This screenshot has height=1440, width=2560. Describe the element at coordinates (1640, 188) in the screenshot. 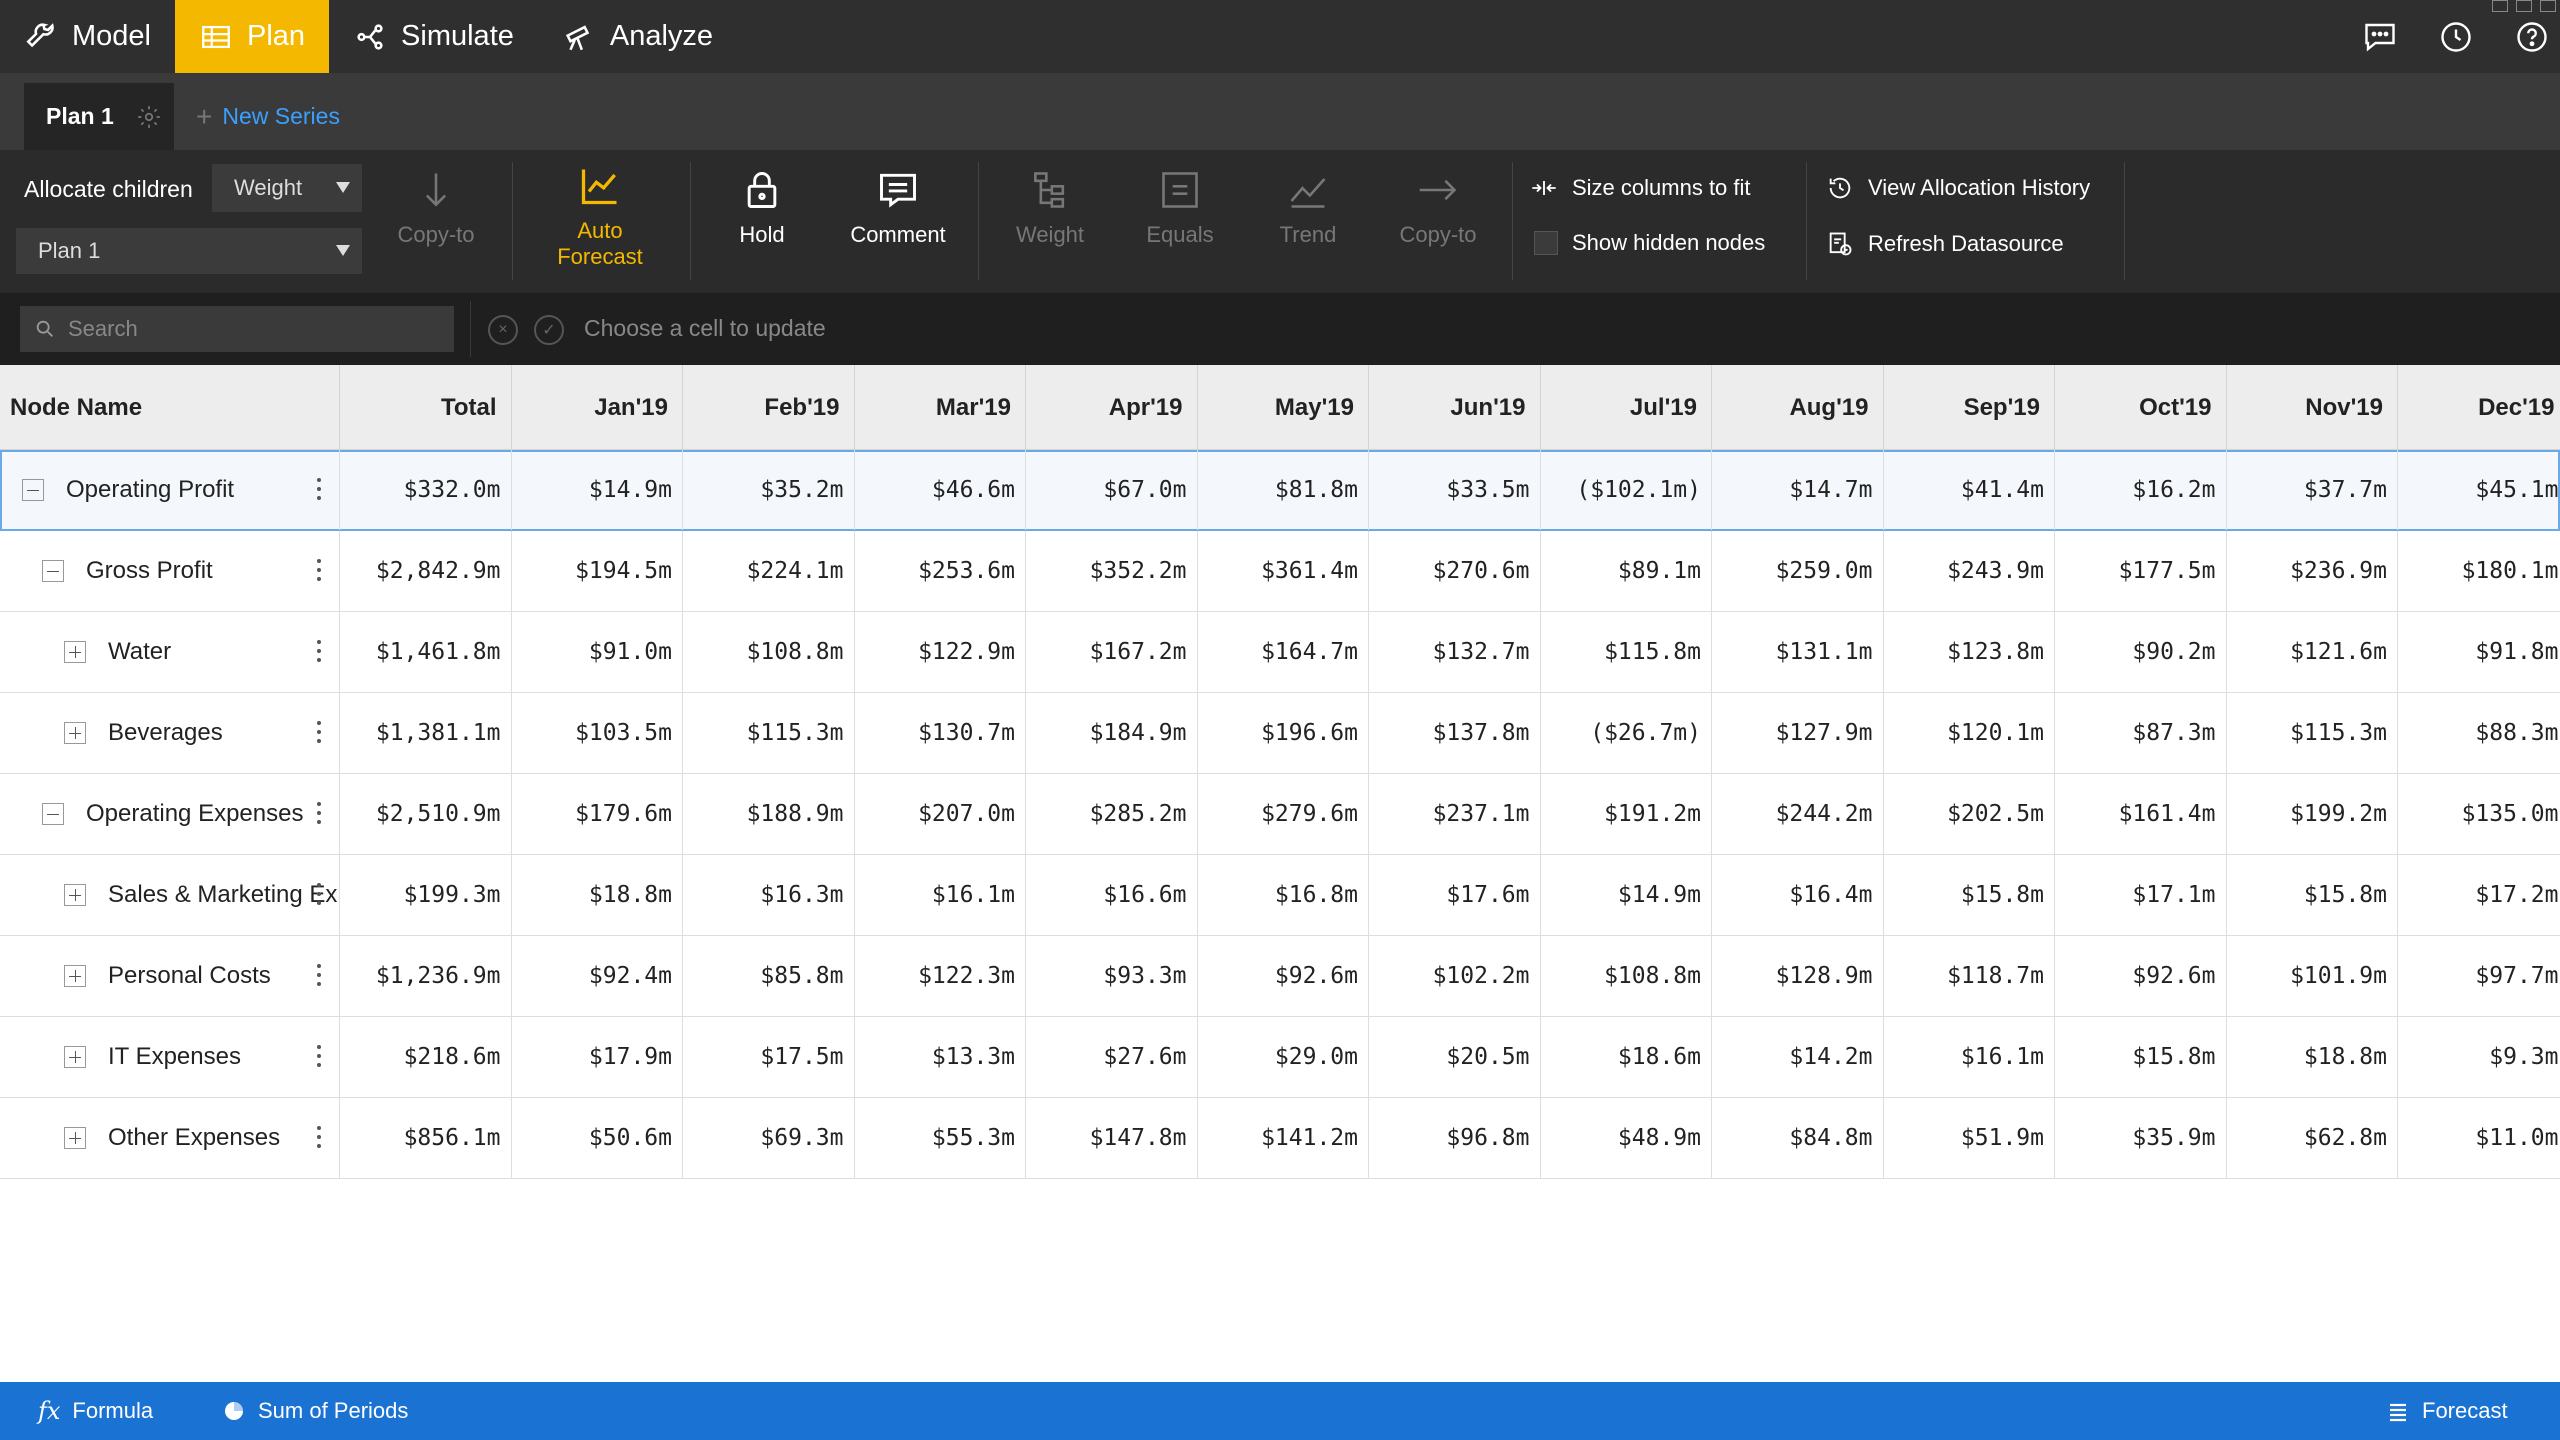

I see `size-columns-button: Size columns to fit` at that location.